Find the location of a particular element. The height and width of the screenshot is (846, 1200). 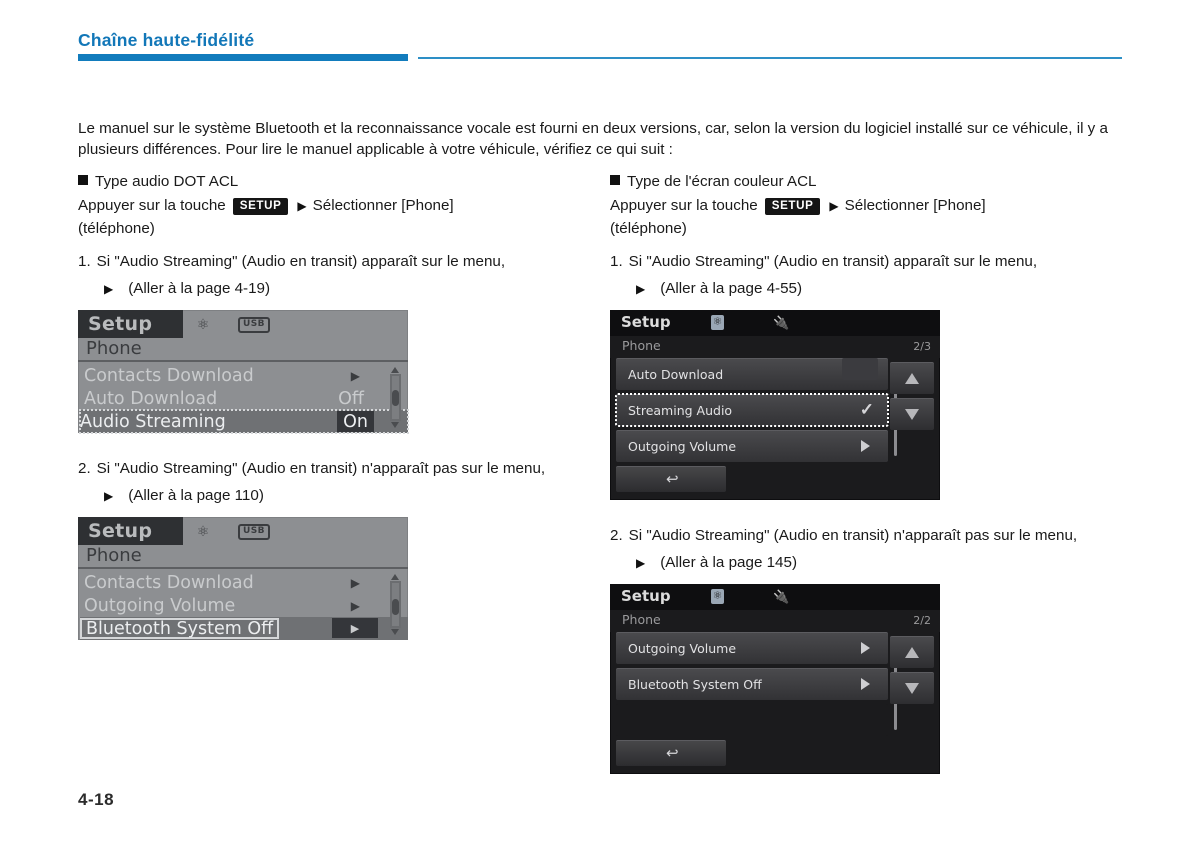

checkbox-empty-icon is located at coordinates (860, 369).